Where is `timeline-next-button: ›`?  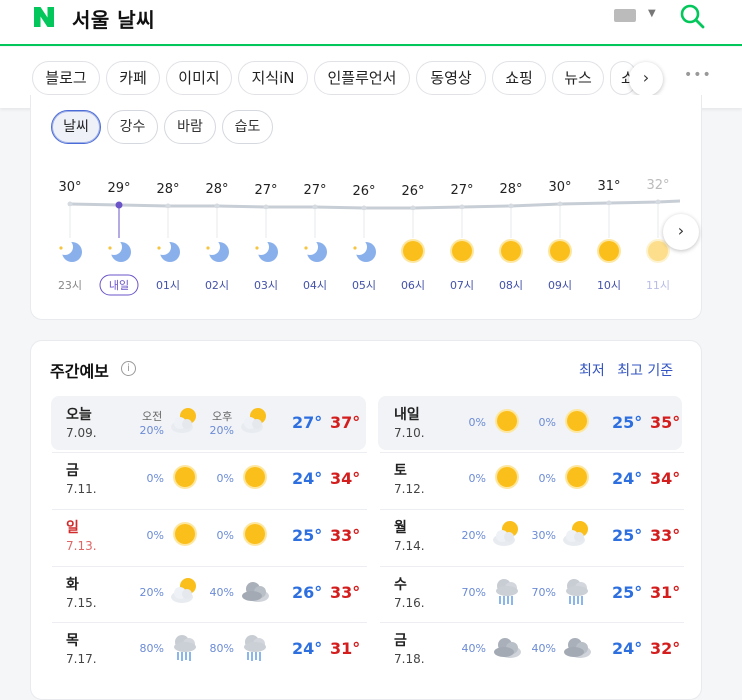 timeline-next-button: › is located at coordinates (681, 232).